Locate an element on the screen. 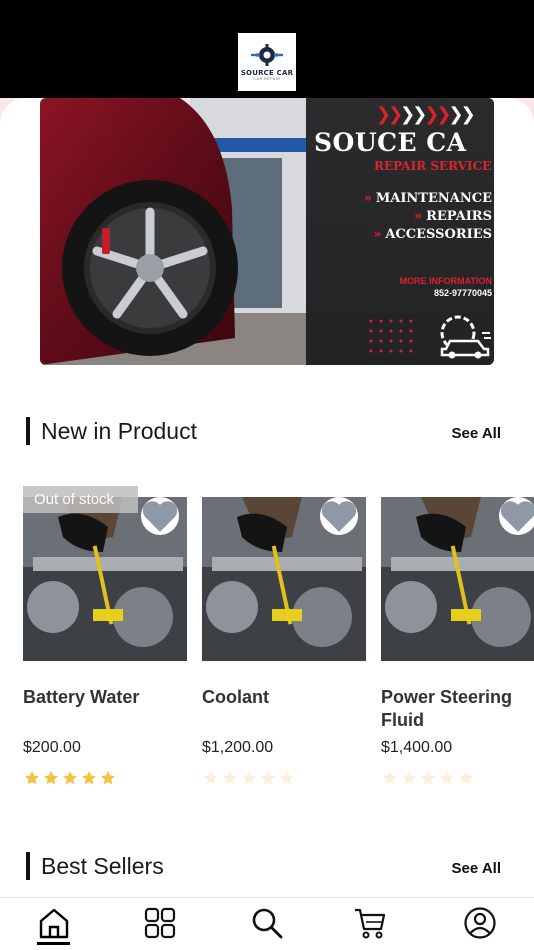 Image resolution: width=534 pixels, height=950 pixels. logo-subtitle: CAR REPAIR is located at coordinates (267, 79).